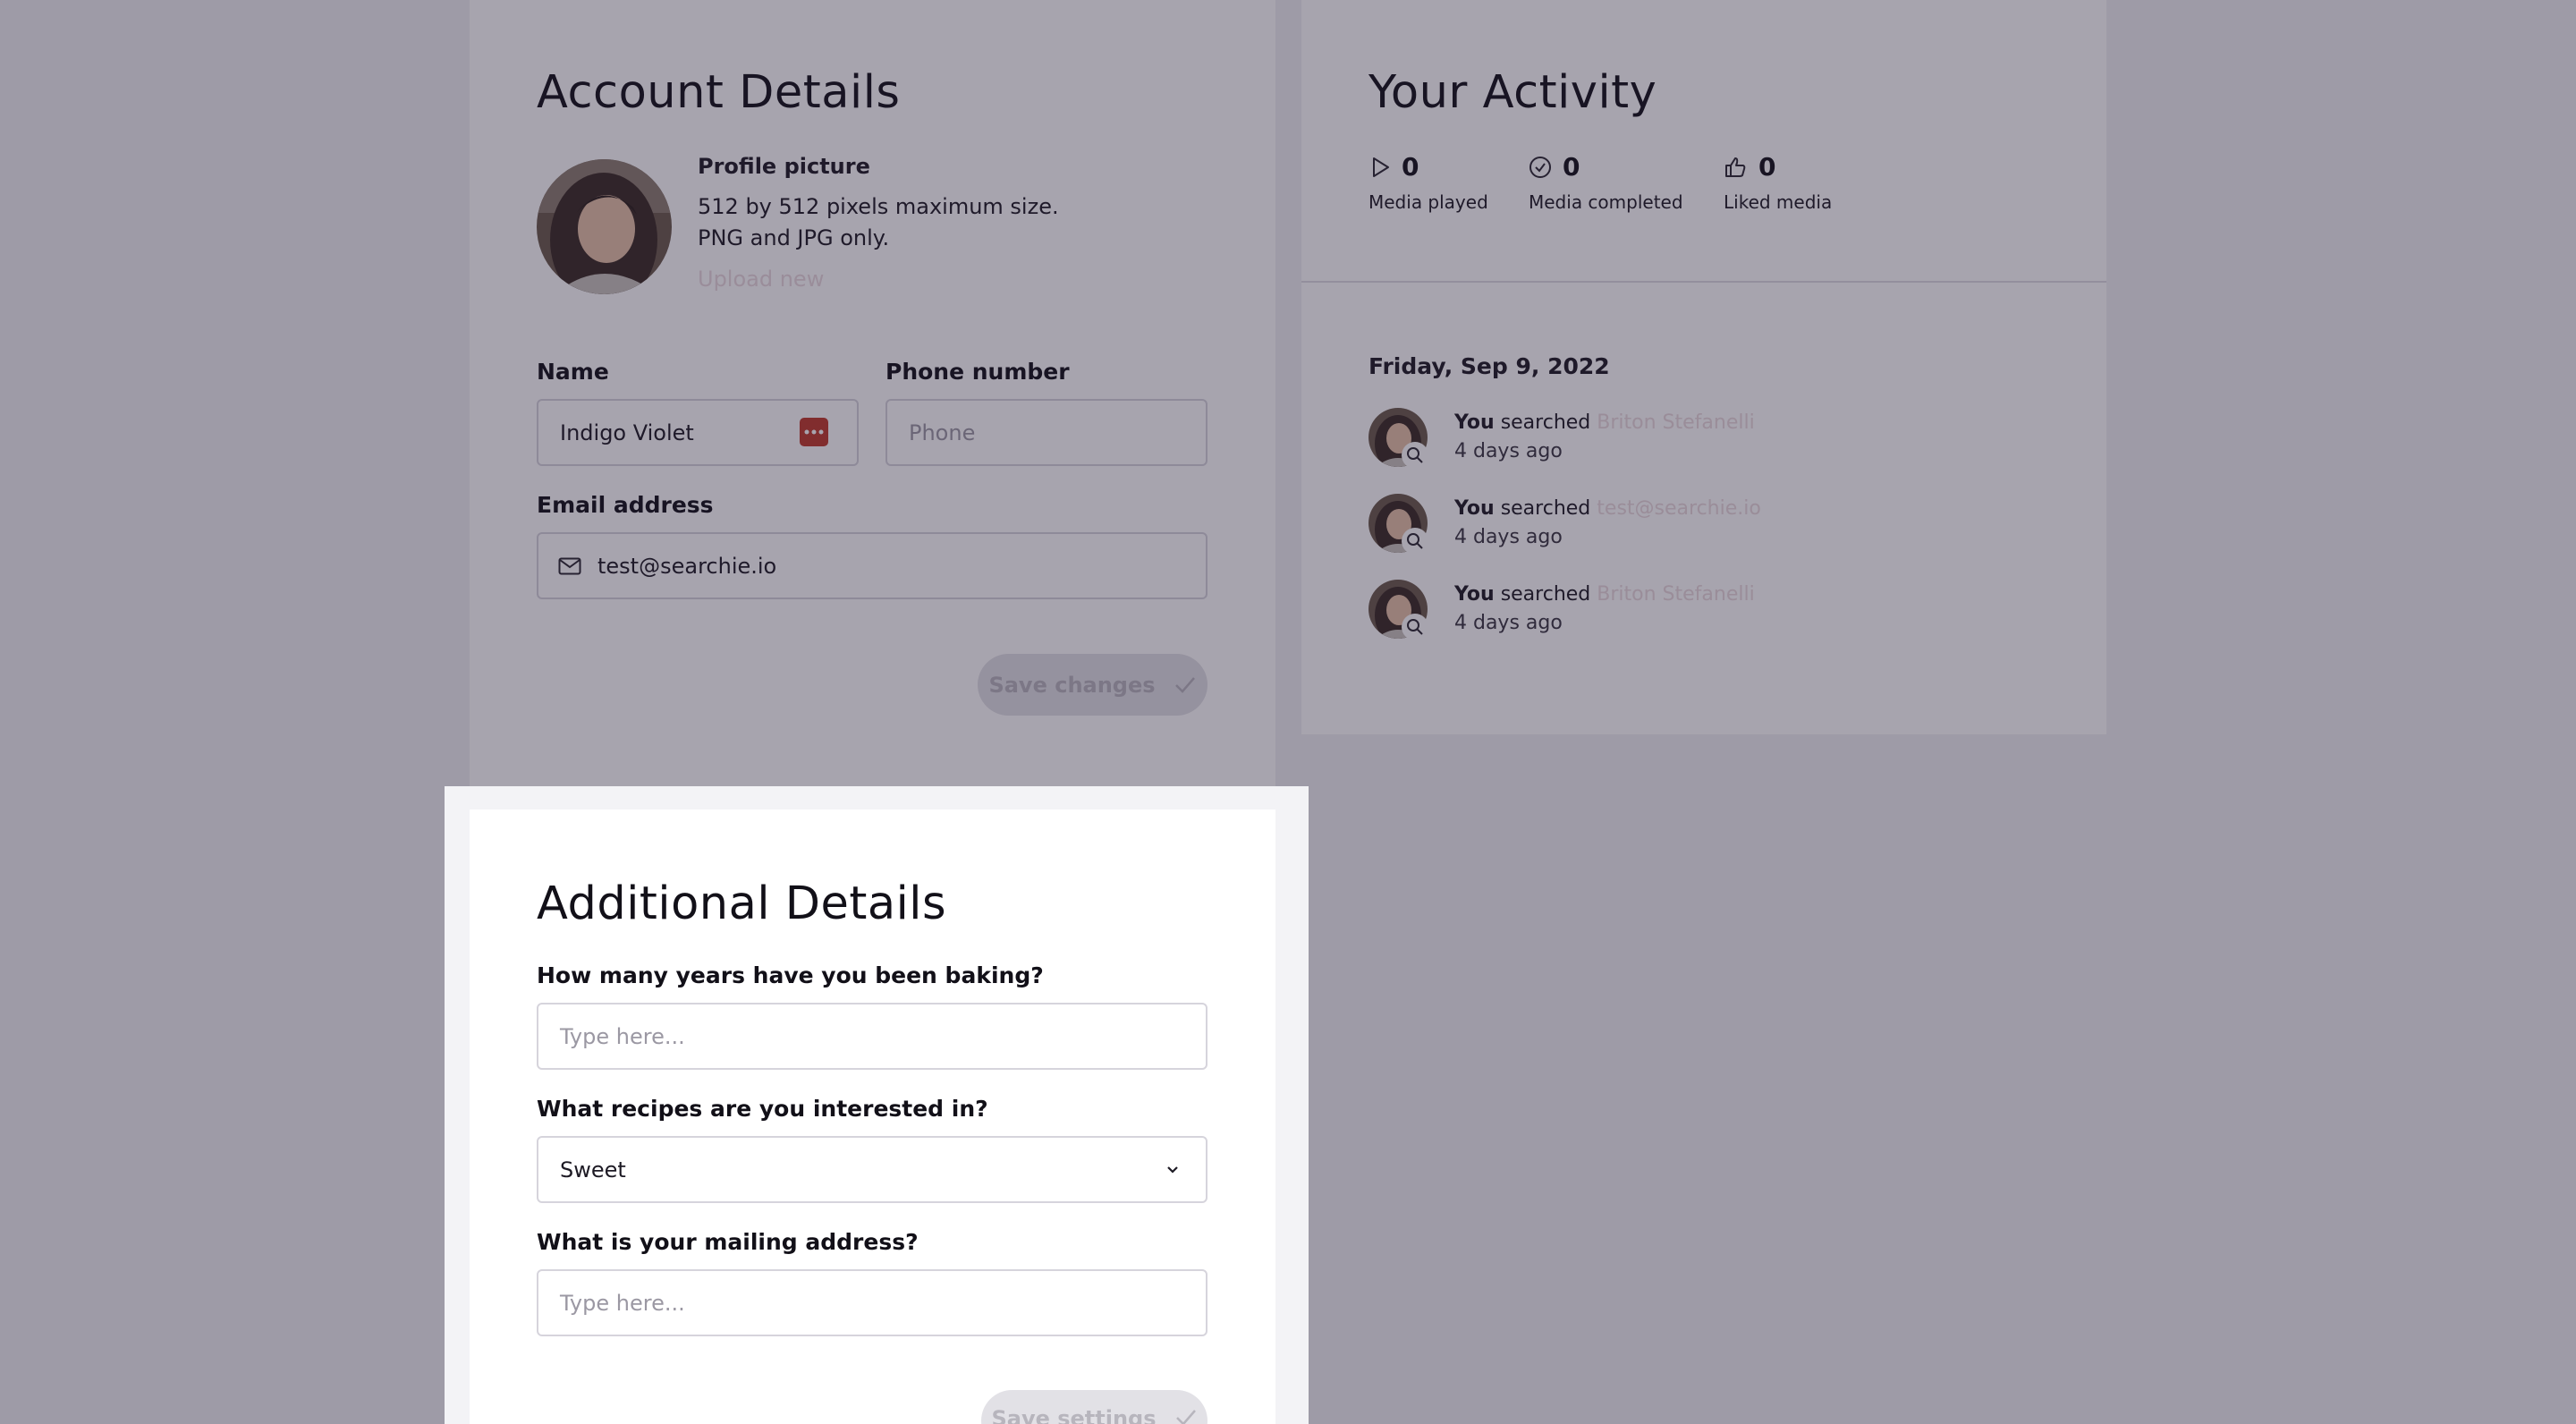  What do you see at coordinates (593, 1169) in the screenshot?
I see `recipes-selected-value: Sweet` at bounding box center [593, 1169].